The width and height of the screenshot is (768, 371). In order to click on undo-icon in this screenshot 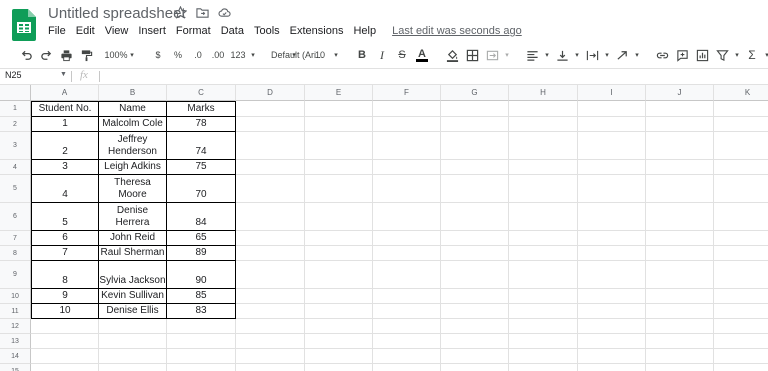, I will do `click(26, 55)`.